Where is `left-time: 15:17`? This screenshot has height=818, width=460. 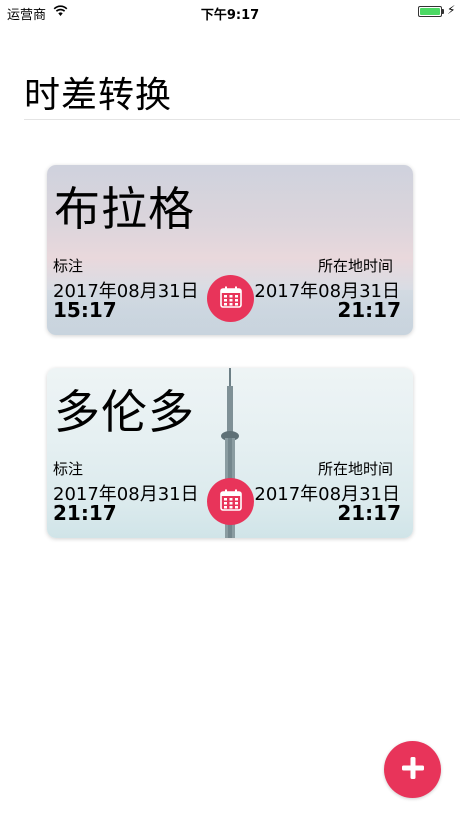 left-time: 15:17 is located at coordinates (85, 310).